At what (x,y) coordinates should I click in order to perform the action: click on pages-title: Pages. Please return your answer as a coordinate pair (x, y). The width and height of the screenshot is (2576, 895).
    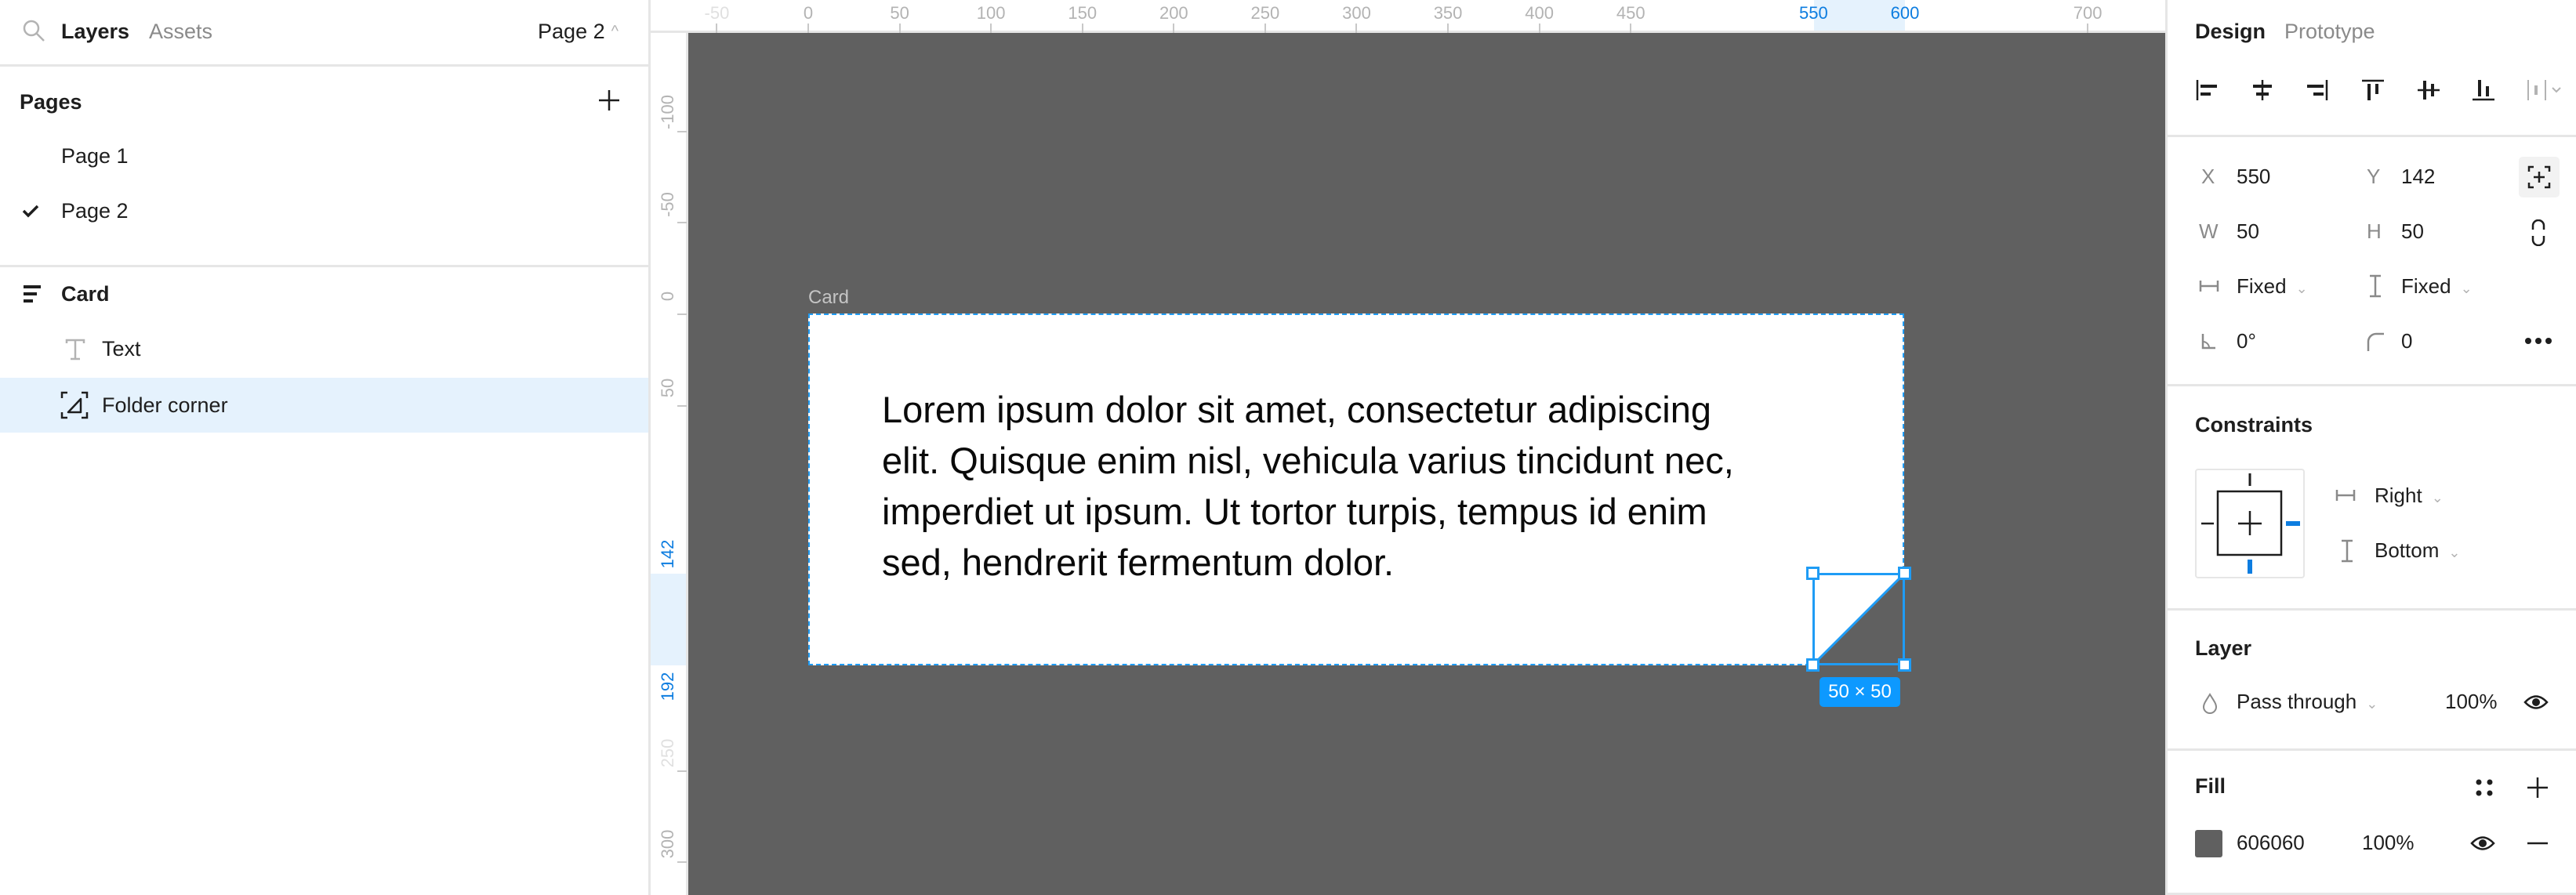
    Looking at the image, I should click on (51, 102).